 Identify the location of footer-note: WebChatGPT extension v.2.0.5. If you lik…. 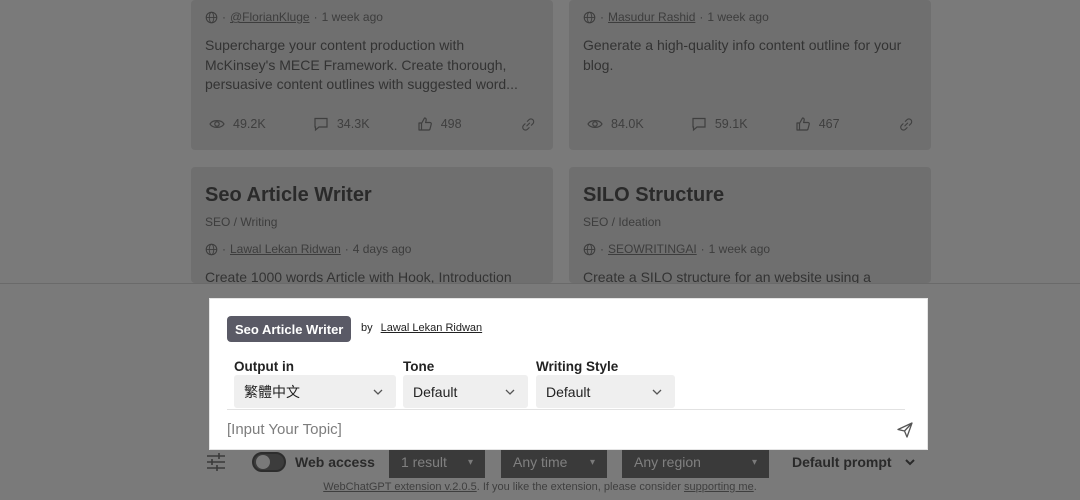
(540, 487).